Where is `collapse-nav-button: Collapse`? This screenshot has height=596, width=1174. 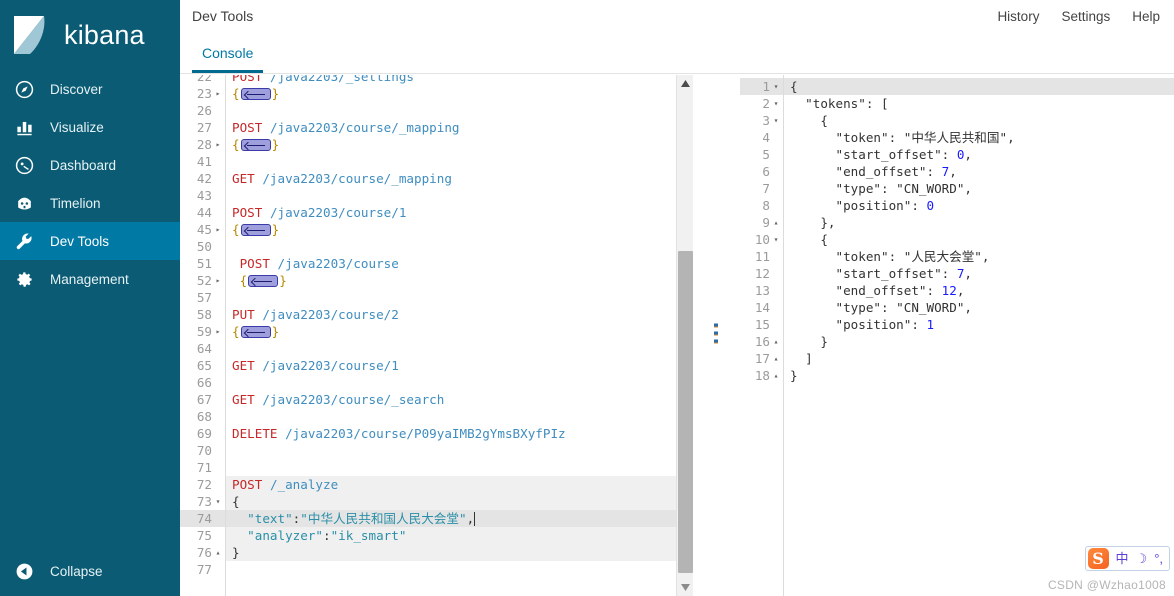
collapse-nav-button: Collapse is located at coordinates (90, 571).